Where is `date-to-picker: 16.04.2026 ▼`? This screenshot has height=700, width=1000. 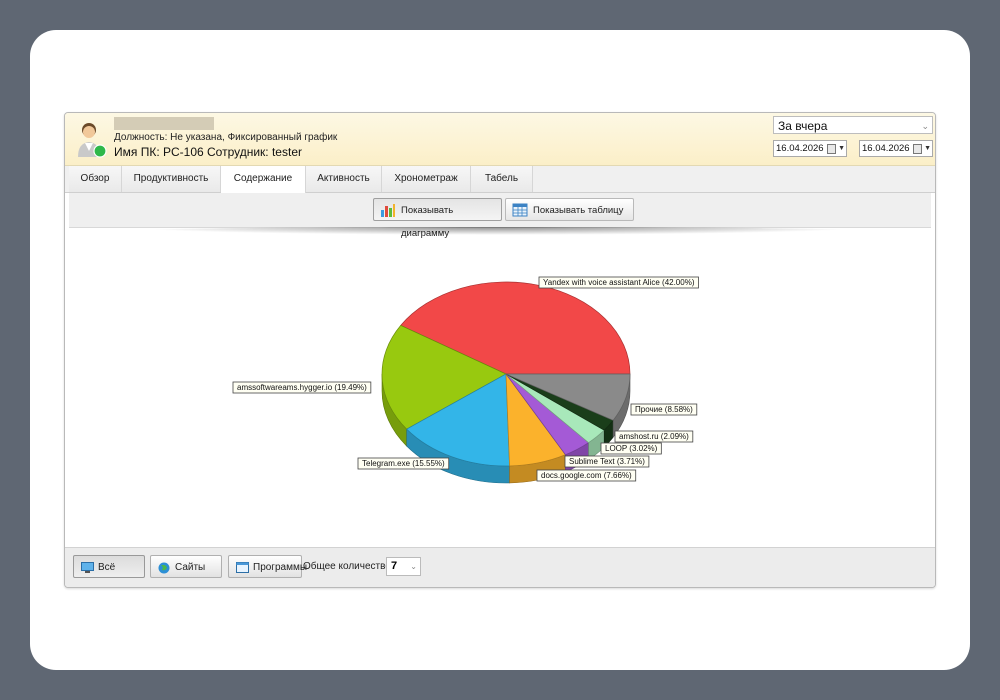
date-to-picker: 16.04.2026 ▼ is located at coordinates (896, 148).